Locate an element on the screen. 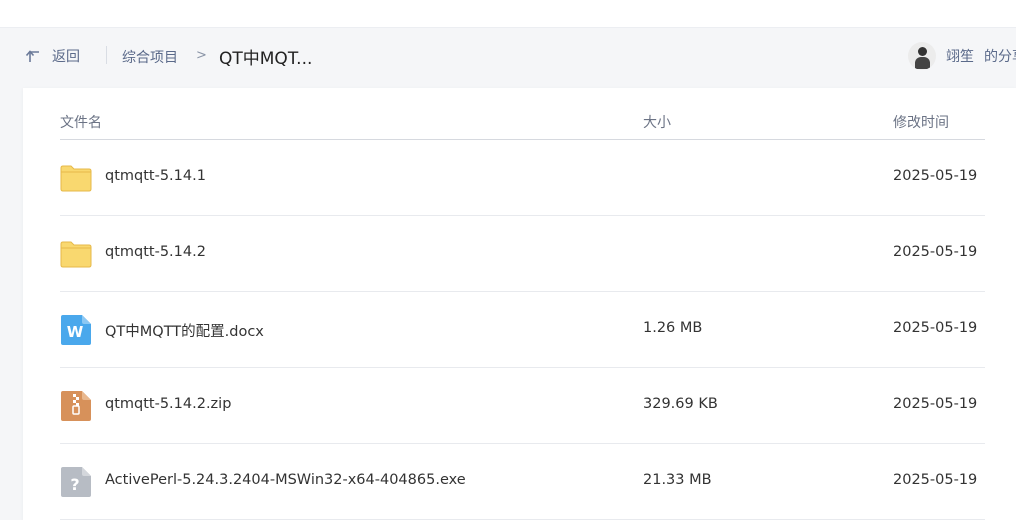  zip-archive-icon is located at coordinates (76, 406).